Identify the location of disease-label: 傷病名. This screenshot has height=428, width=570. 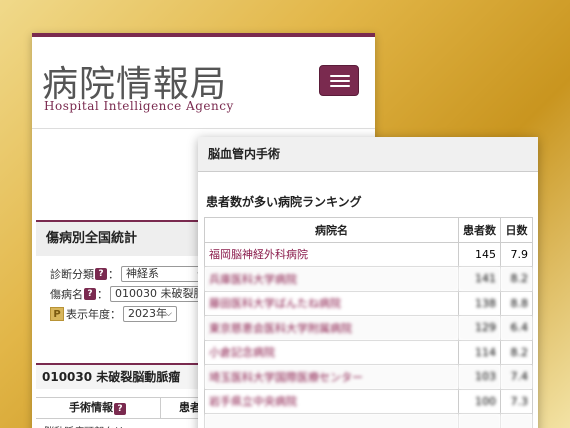
(66, 294).